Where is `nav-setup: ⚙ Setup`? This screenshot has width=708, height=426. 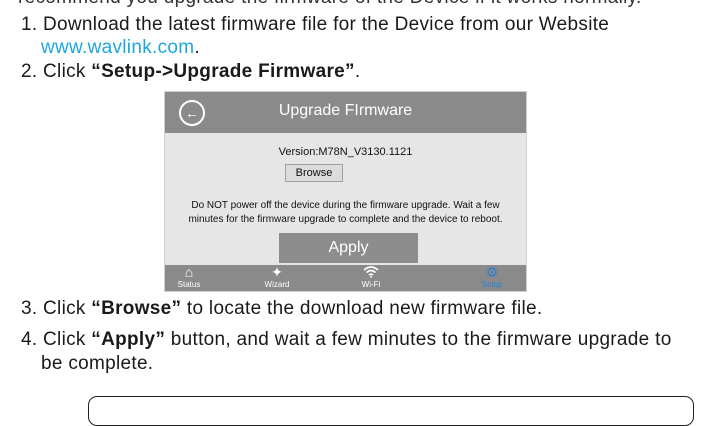
nav-setup: ⚙ Setup is located at coordinates (492, 278).